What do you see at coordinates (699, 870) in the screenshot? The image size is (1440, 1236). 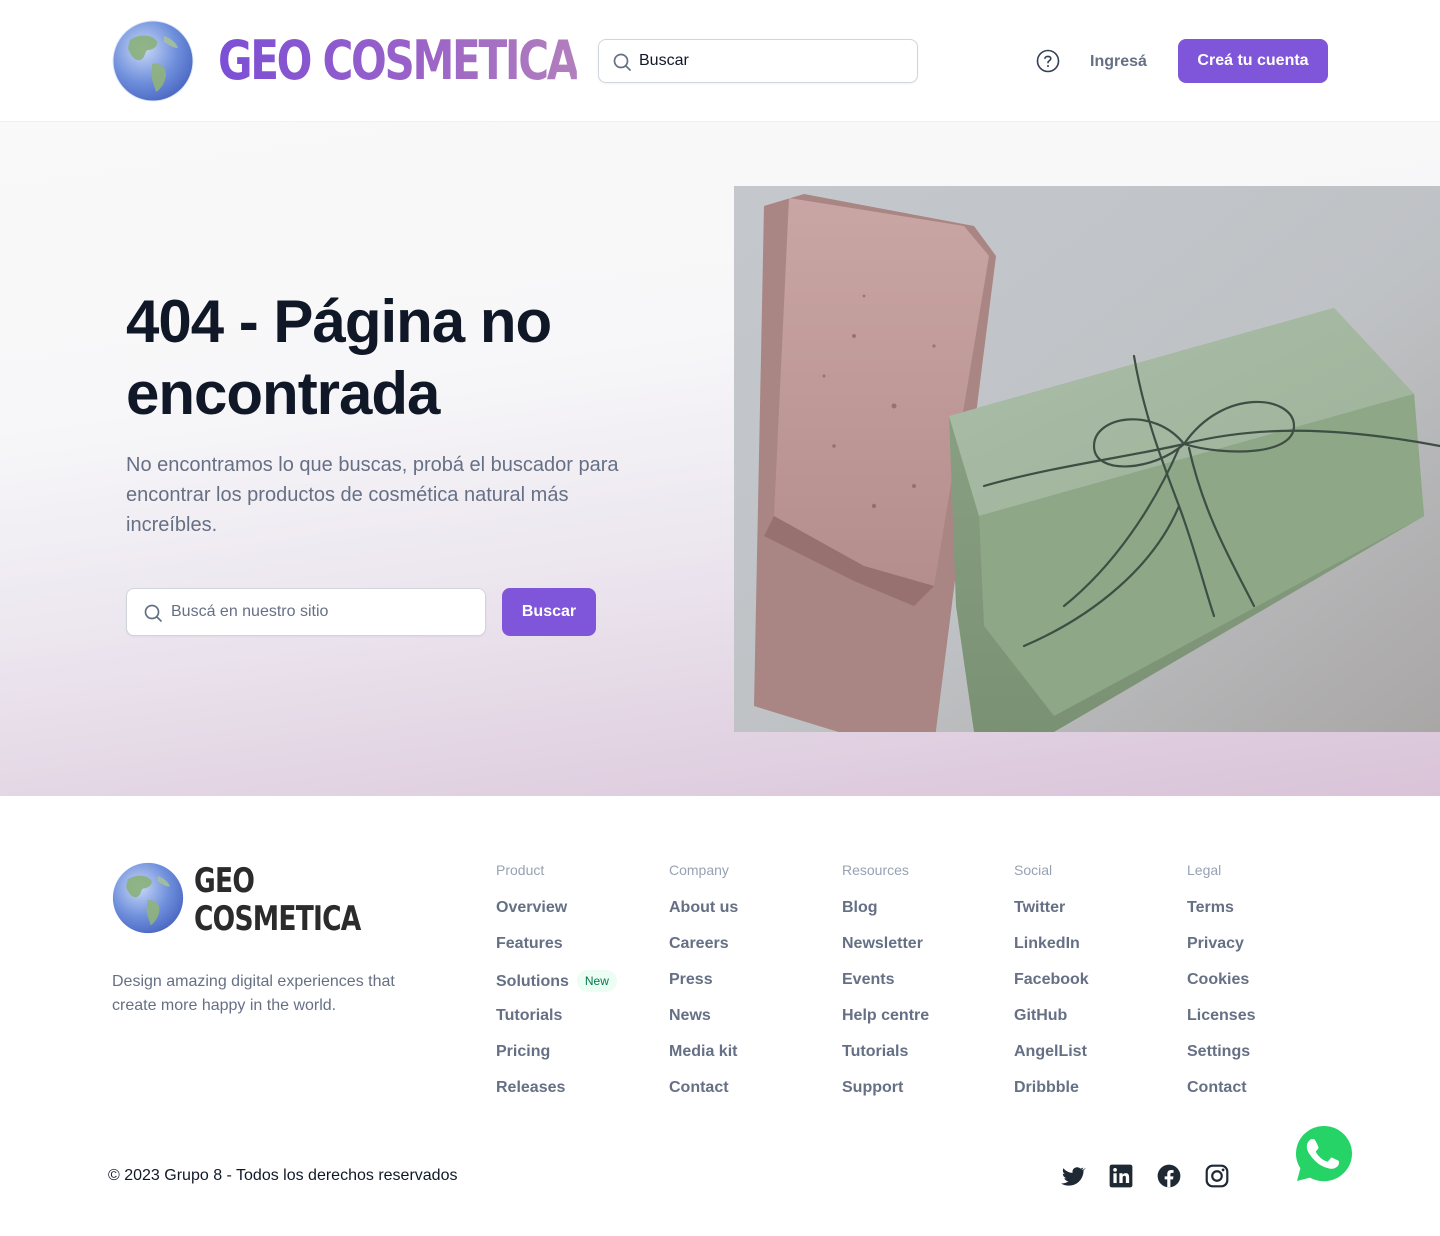 I see `footer-column-title: Company` at bounding box center [699, 870].